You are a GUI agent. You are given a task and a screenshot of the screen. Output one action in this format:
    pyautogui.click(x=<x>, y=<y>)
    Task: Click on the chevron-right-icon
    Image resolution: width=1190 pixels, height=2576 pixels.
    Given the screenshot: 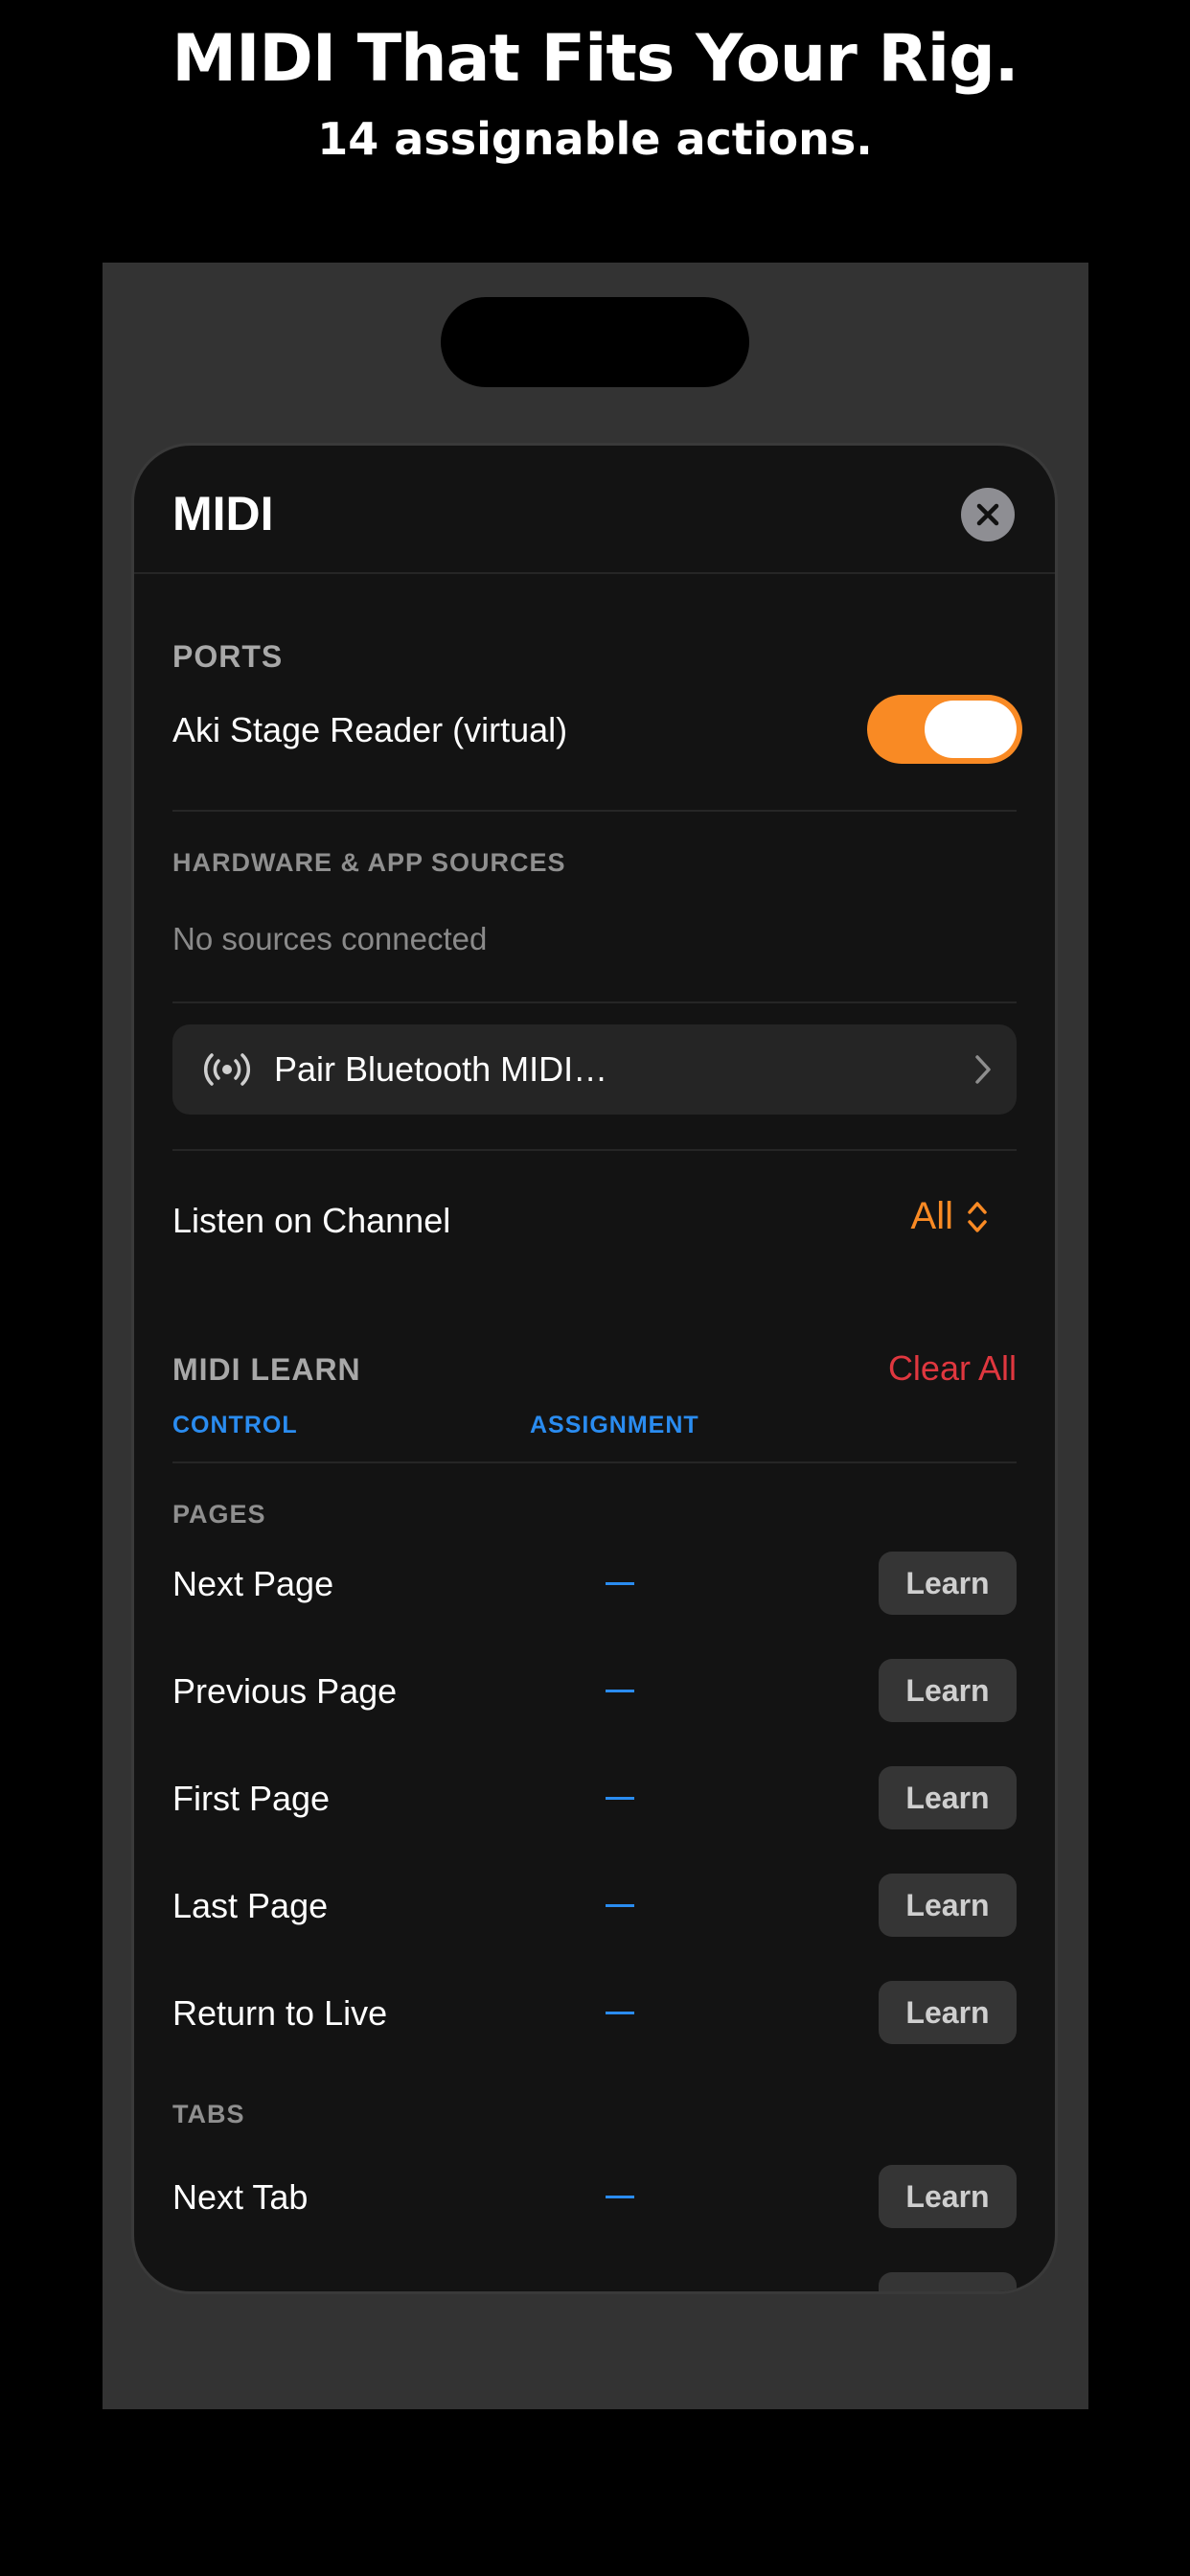 What is the action you would take?
    pyautogui.click(x=983, y=1069)
    